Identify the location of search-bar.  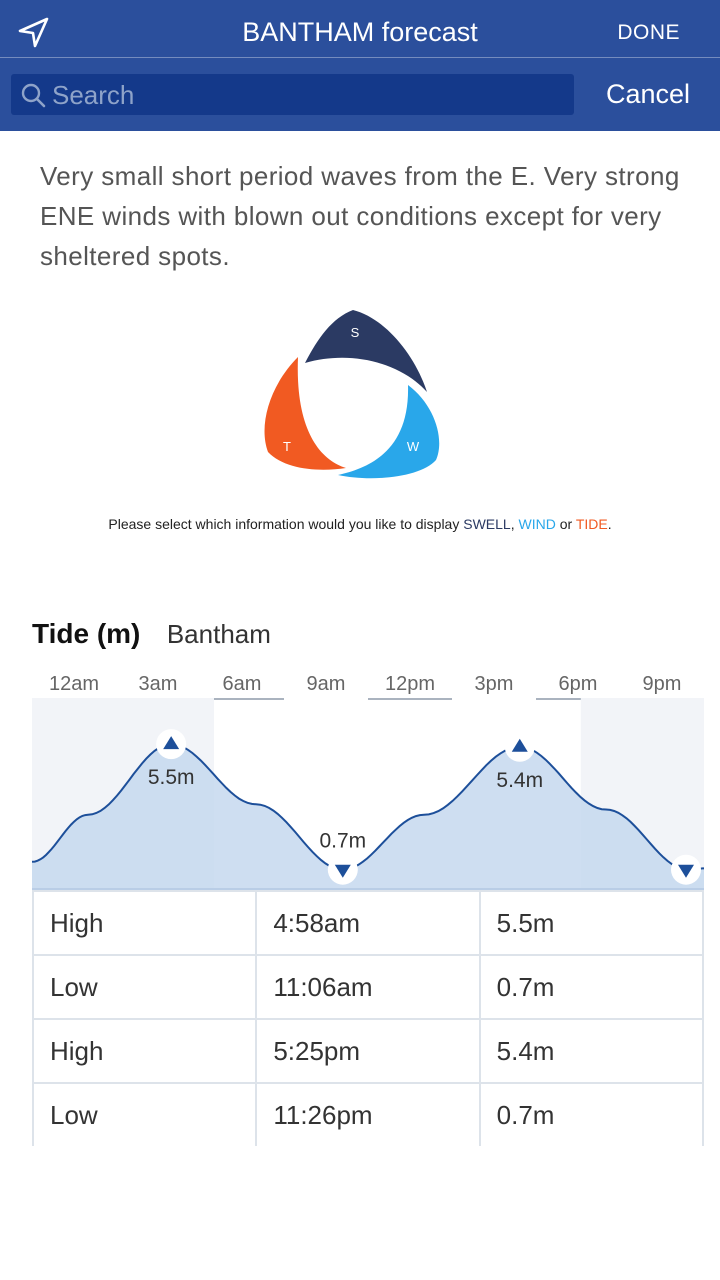
(292, 94).